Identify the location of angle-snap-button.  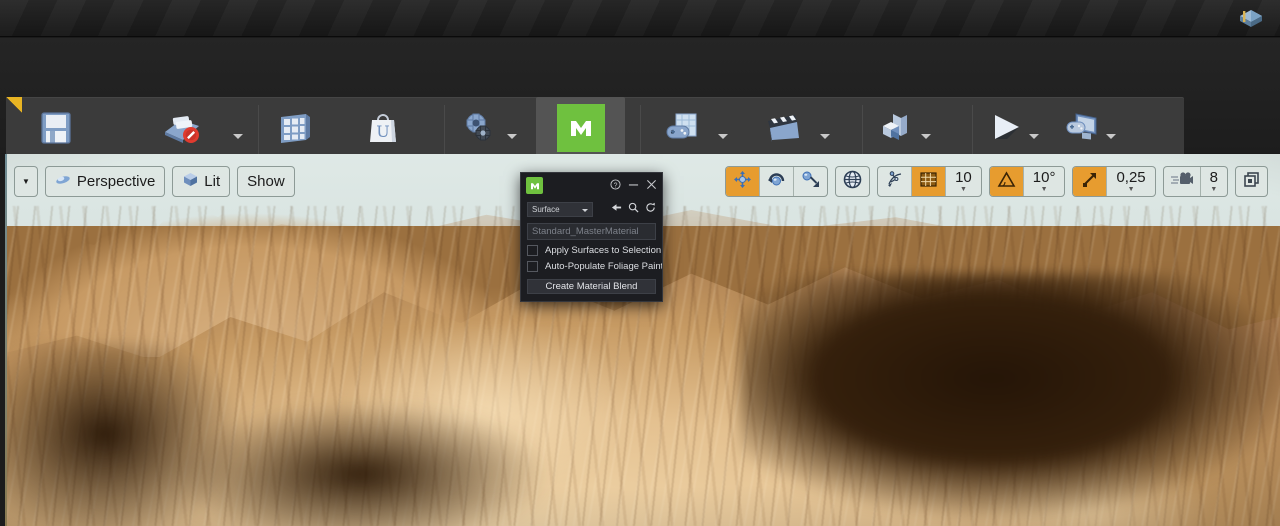
(1006, 181).